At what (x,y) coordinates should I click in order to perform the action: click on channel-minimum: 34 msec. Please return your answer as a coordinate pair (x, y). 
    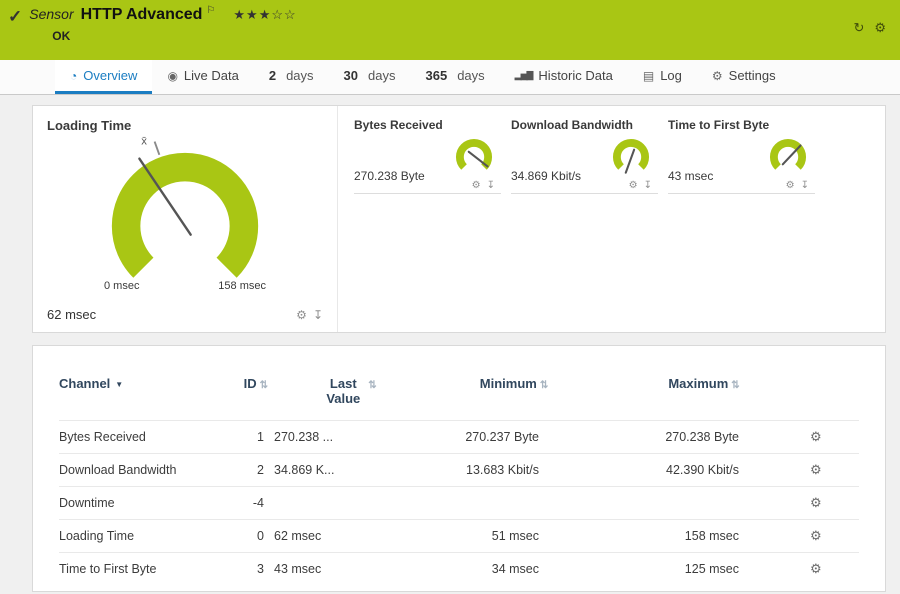
    Looking at the image, I should click on (515, 569).